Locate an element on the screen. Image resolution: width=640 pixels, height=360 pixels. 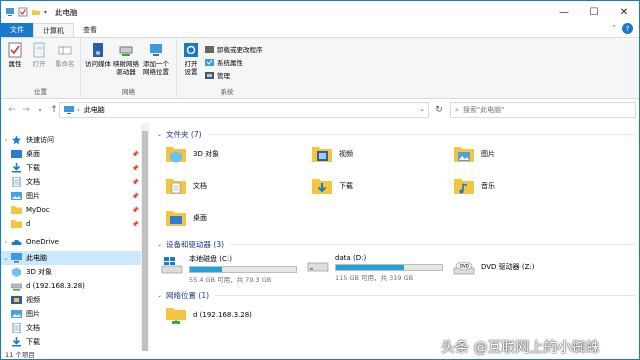
properties-icon is located at coordinates (15, 50).